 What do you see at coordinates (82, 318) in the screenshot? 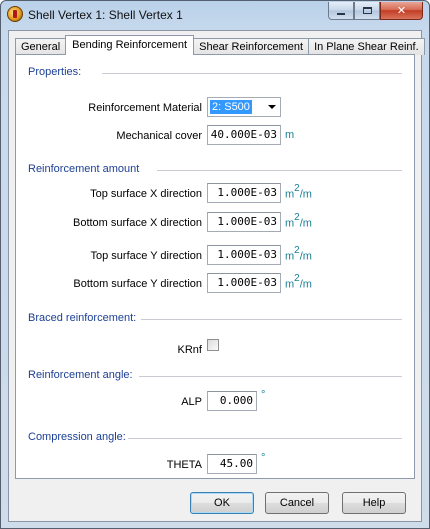
I see `braced-reinforcement-header: Braced reinforcement:` at bounding box center [82, 318].